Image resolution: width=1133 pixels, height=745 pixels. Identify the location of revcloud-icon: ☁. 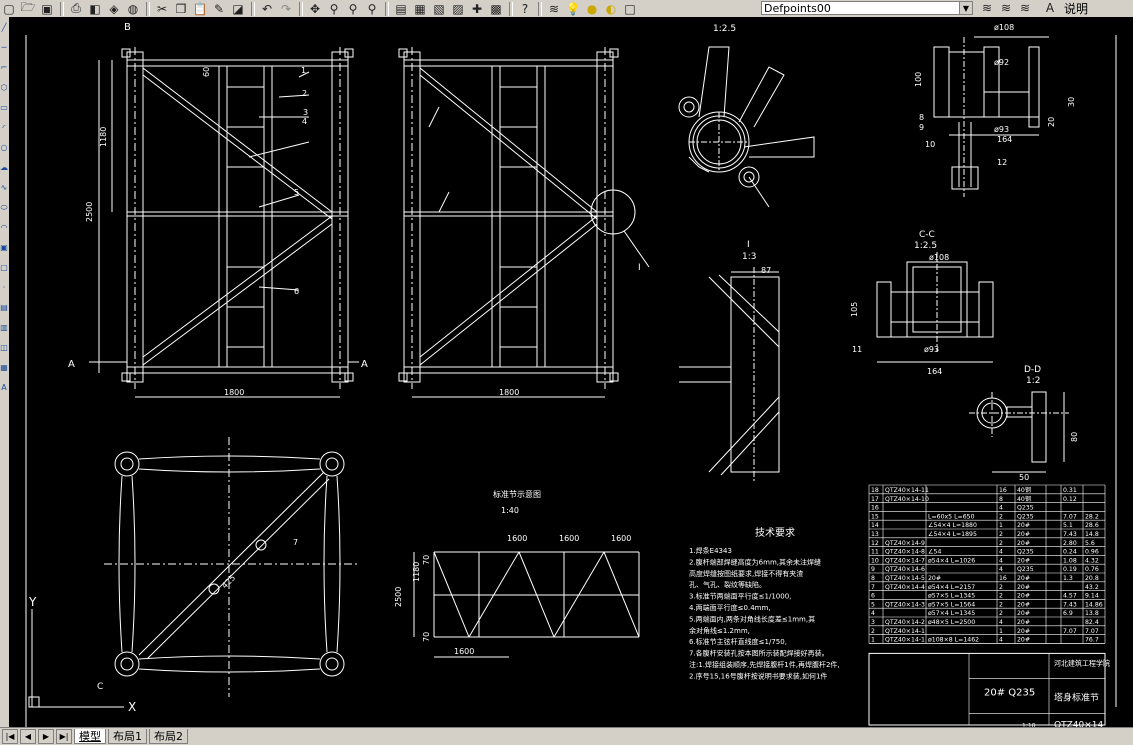
(4, 170).